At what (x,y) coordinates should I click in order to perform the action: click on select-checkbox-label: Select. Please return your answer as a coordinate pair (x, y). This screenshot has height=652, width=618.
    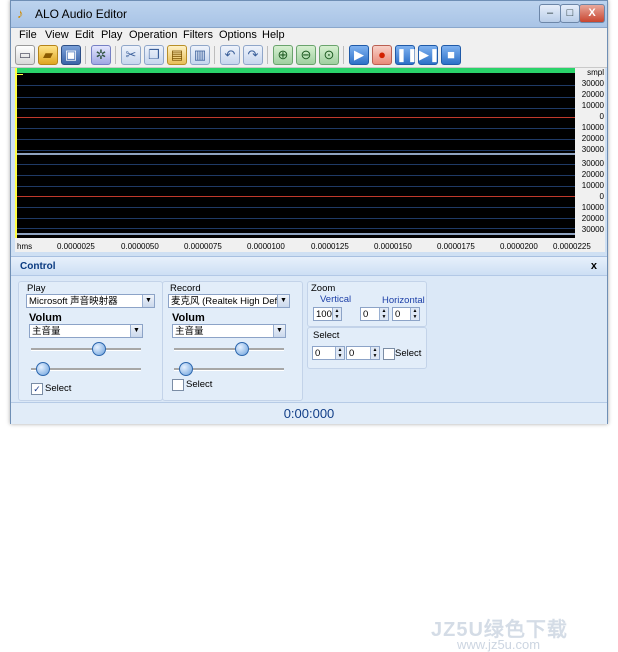
    Looking at the image, I should click on (408, 353).